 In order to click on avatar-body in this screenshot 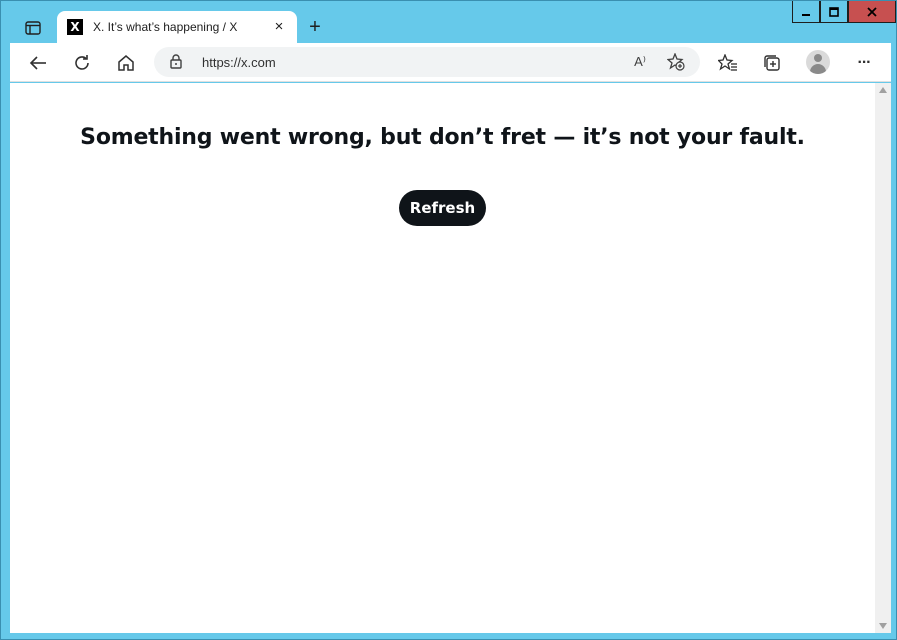, I will do `click(818, 69)`.